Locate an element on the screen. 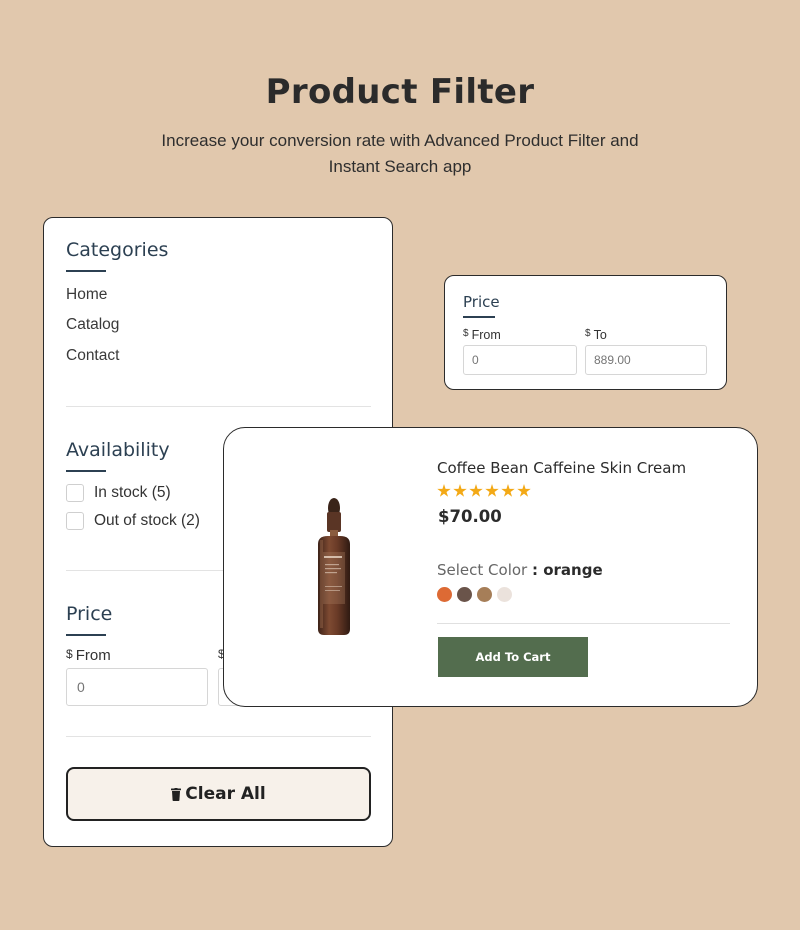  out-of-stock-checkbox is located at coordinates (75, 521).